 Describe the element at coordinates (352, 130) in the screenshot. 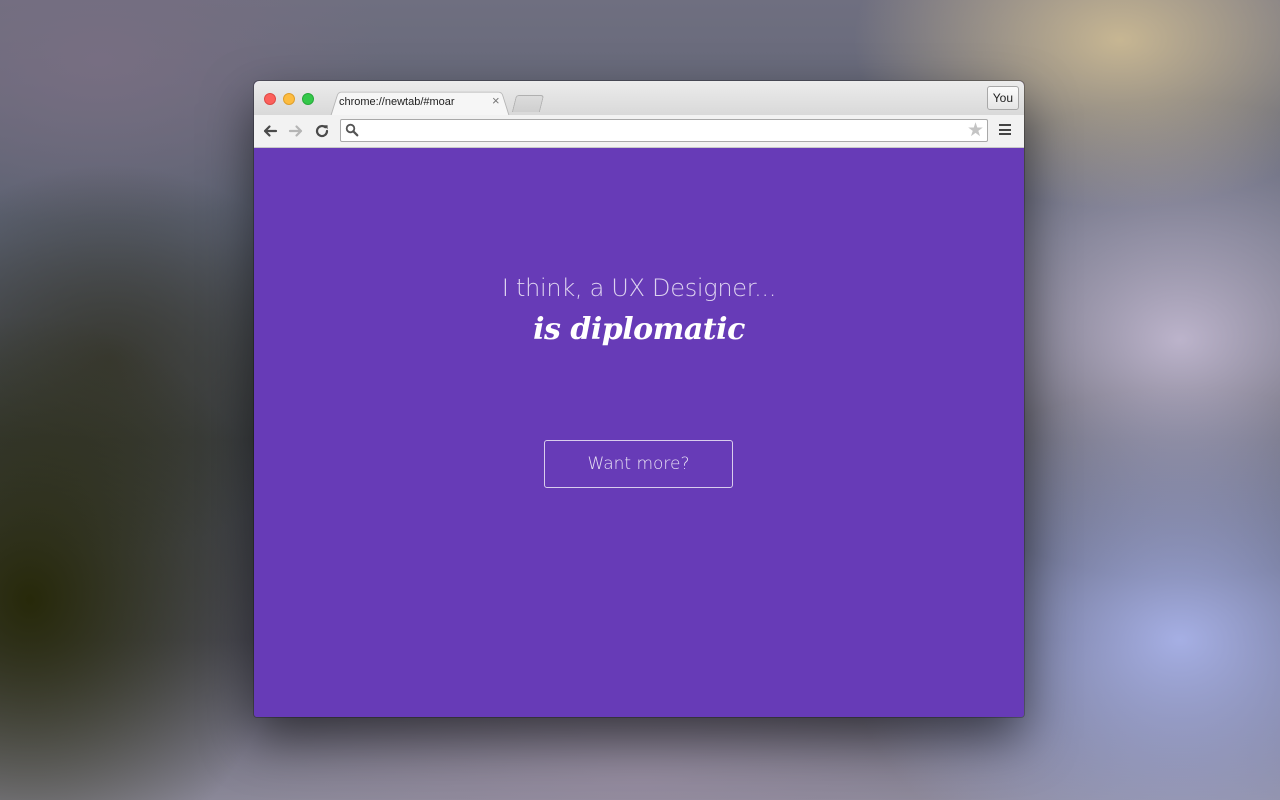

I see `search-icon` at that location.